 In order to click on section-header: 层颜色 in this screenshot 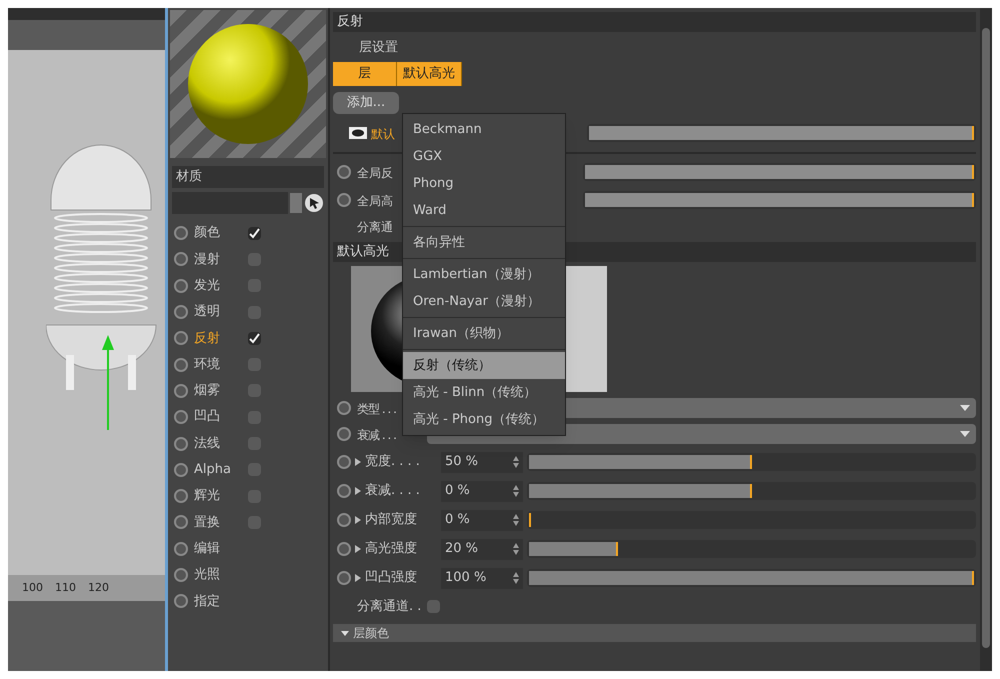, I will do `click(654, 633)`.